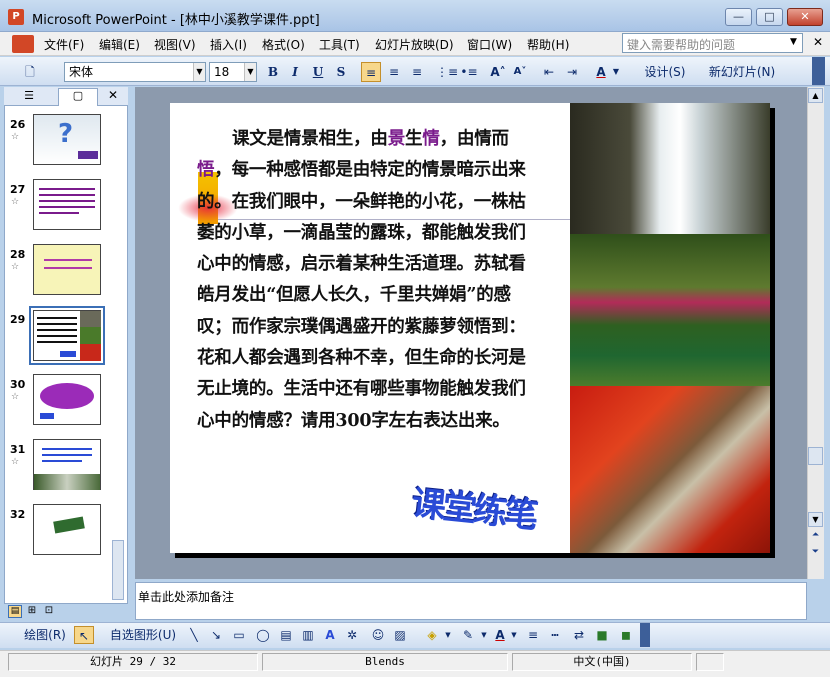 The width and height of the screenshot is (830, 677). I want to click on normal-view-icon: ▤, so click(15, 611).